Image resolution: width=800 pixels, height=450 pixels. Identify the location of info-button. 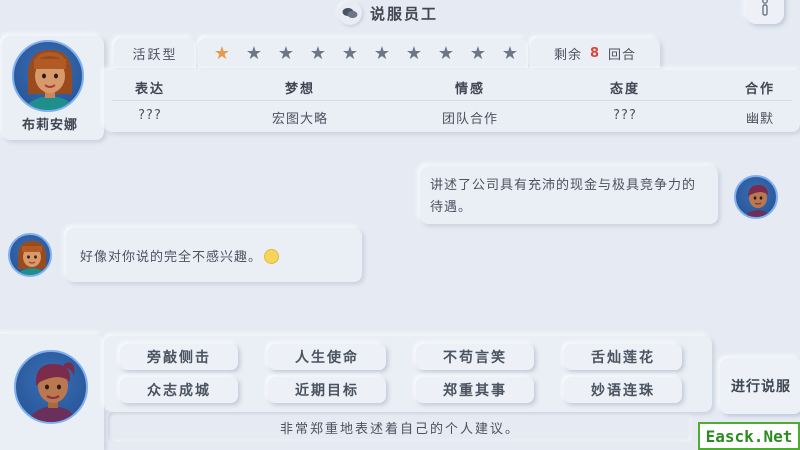
(765, 12).